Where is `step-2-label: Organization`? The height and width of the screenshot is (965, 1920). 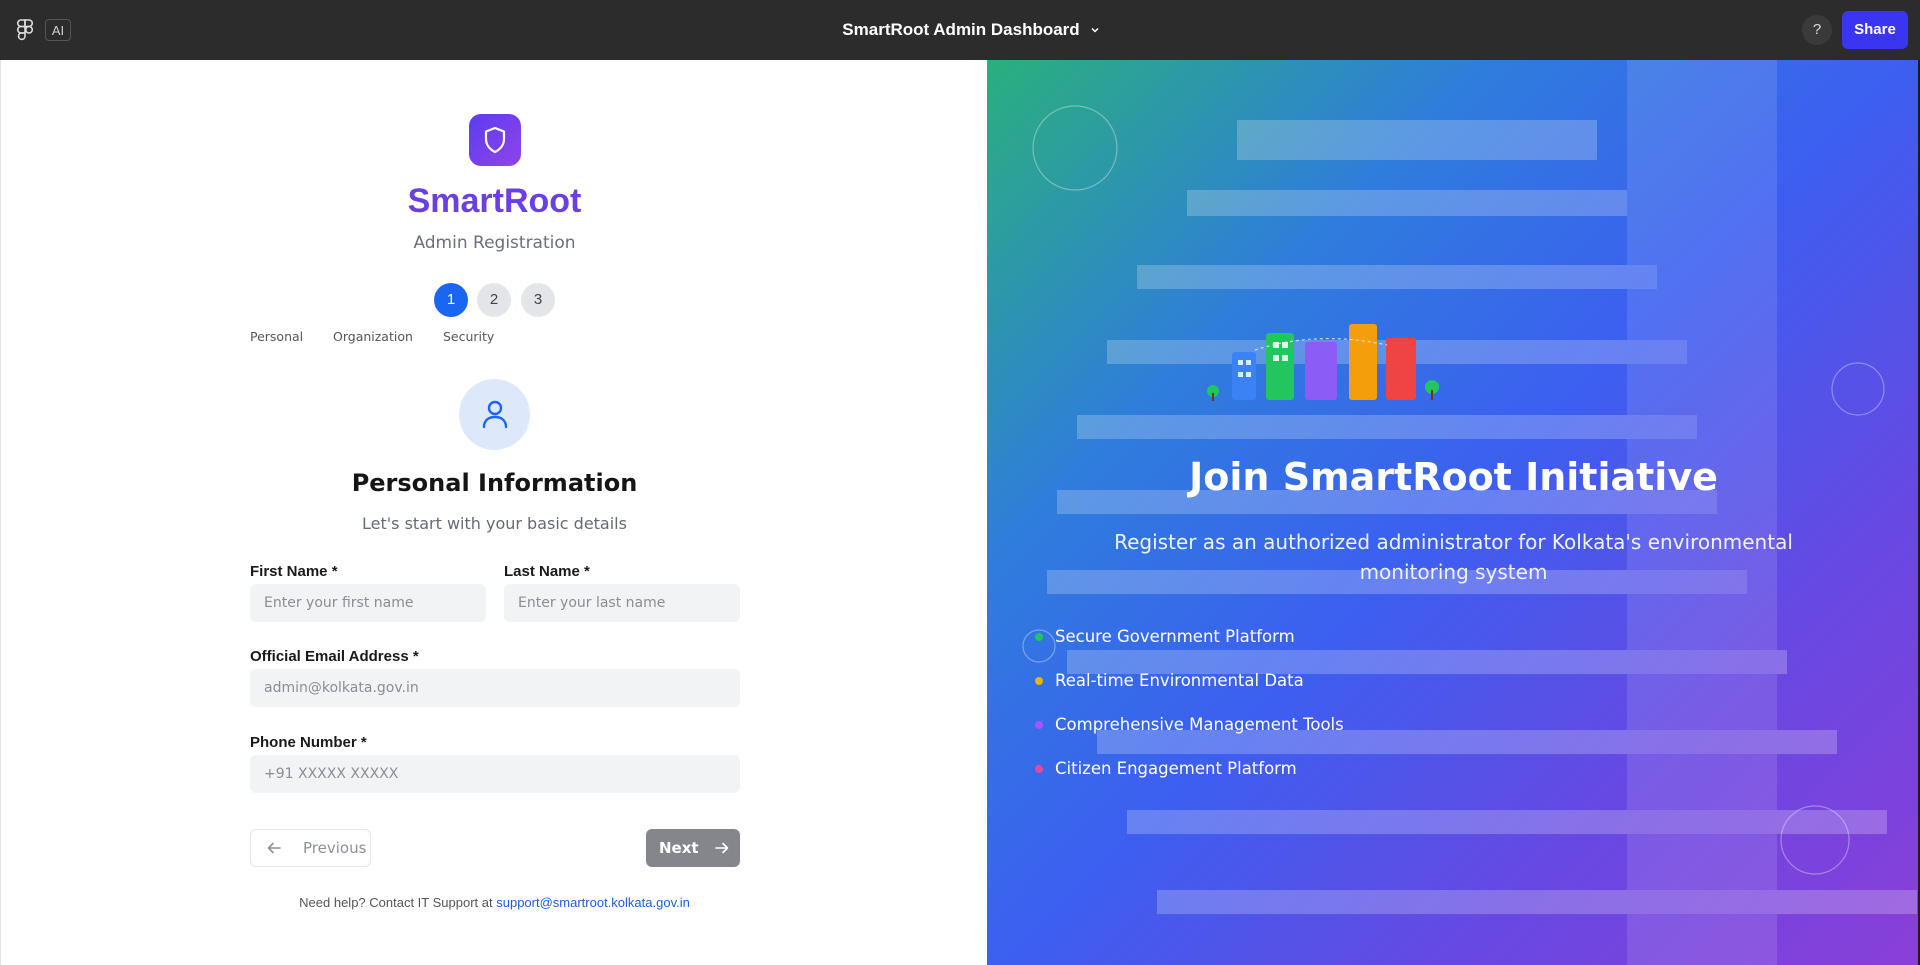
step-2-label: Organization is located at coordinates (373, 336).